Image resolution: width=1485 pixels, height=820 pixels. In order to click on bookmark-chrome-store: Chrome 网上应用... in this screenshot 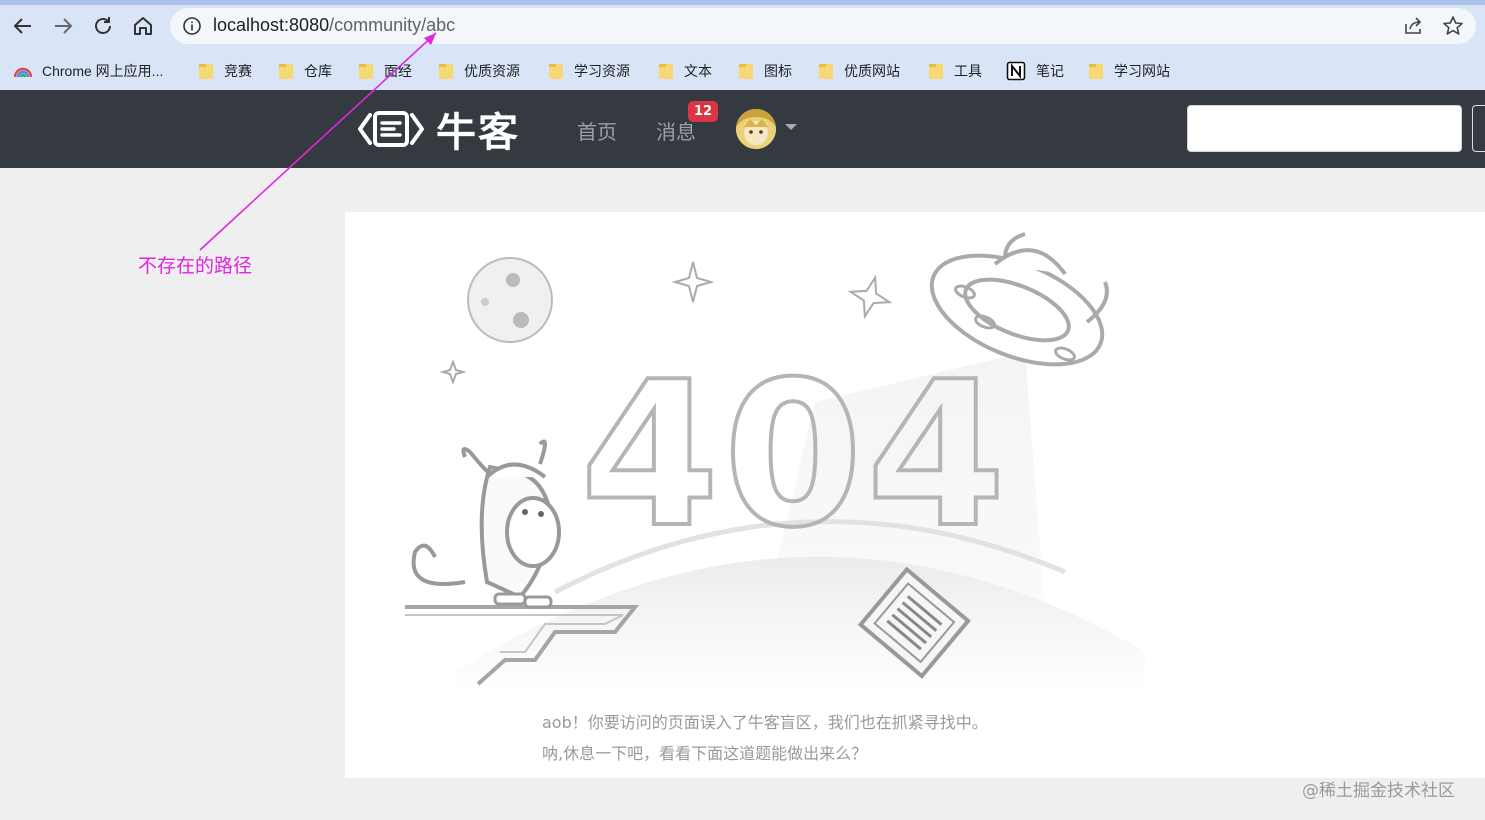, I will do `click(88, 71)`.